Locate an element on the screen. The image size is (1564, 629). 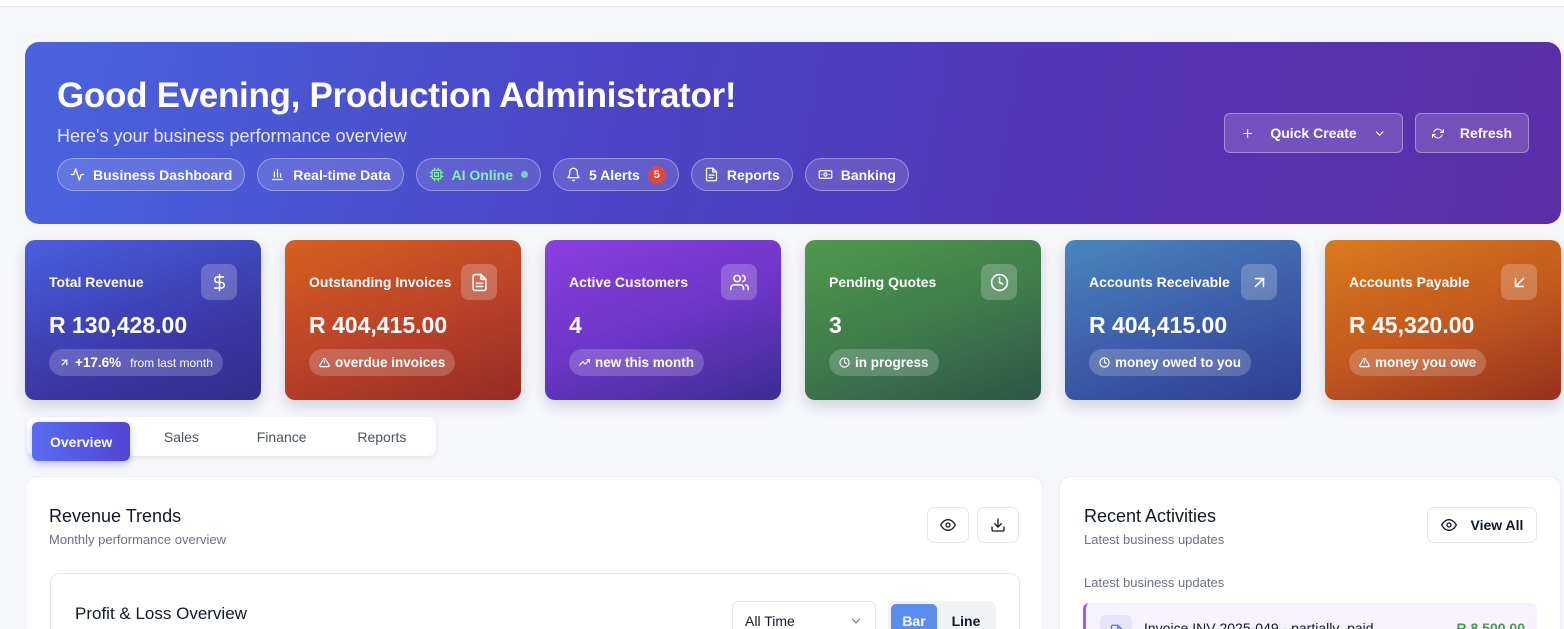
kpi-label: Accounts Receivable is located at coordinates (1159, 282).